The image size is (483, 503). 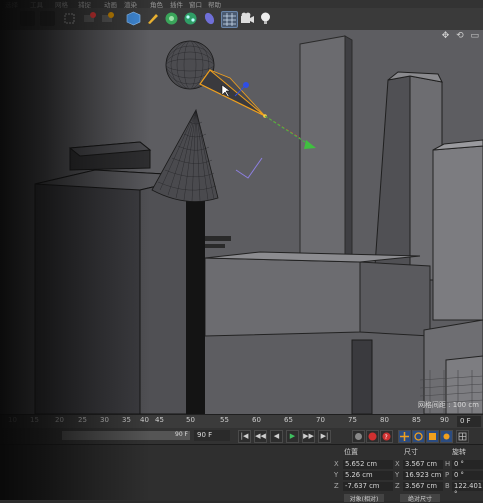 What do you see at coordinates (241, 4) in the screenshot?
I see `menu-bar: 选择 工具 网格 捕捉 动画 渲染 角色 插件 窗口 帮助` at bounding box center [241, 4].